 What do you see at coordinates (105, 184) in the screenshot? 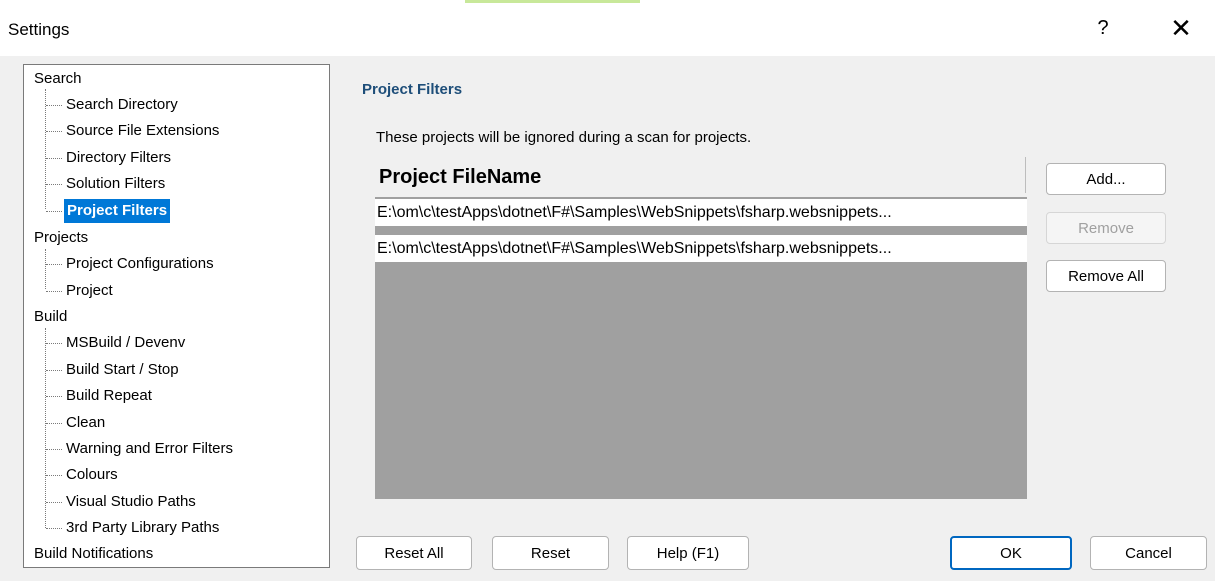
I see `tree-item-solution-filters: Solution Filters` at bounding box center [105, 184].